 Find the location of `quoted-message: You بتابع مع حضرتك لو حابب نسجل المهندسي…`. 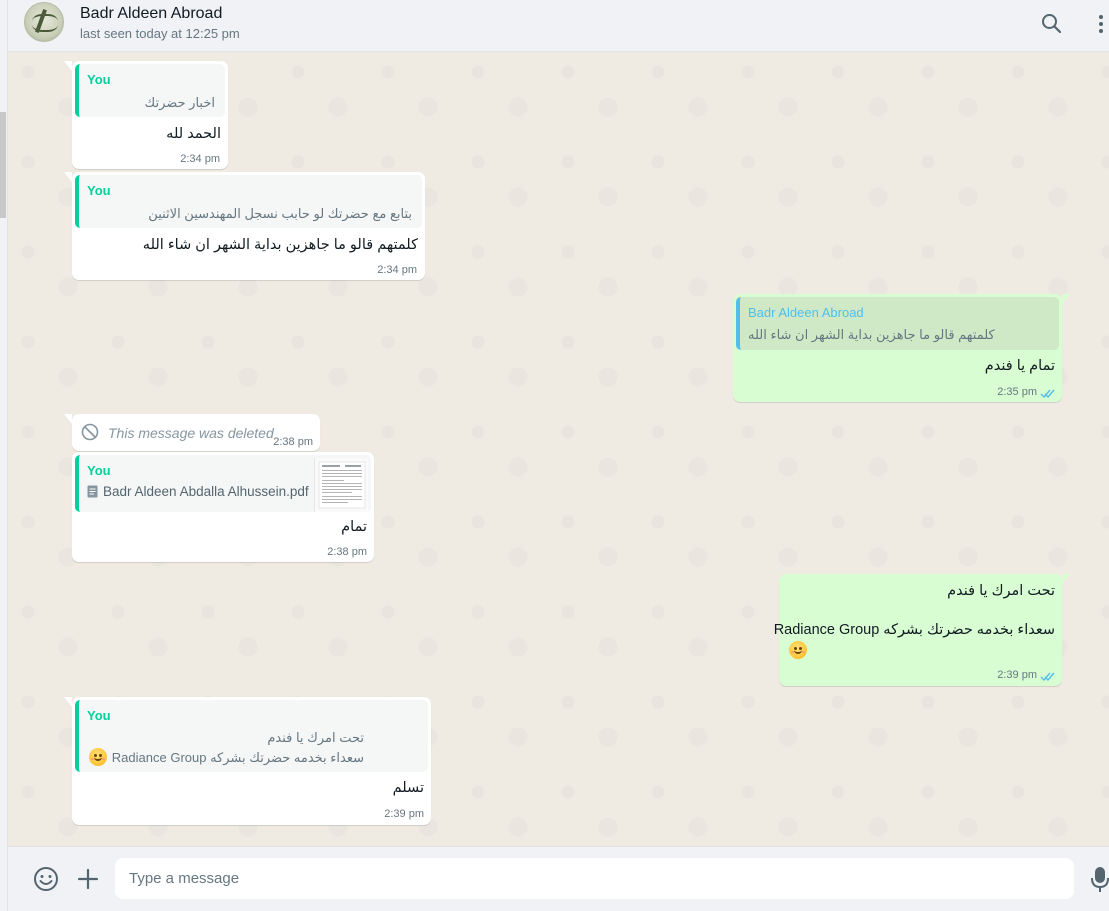

quoted-message: You بتابع مع حضرتك لو حابب نسجل المهندسي… is located at coordinates (248, 201).